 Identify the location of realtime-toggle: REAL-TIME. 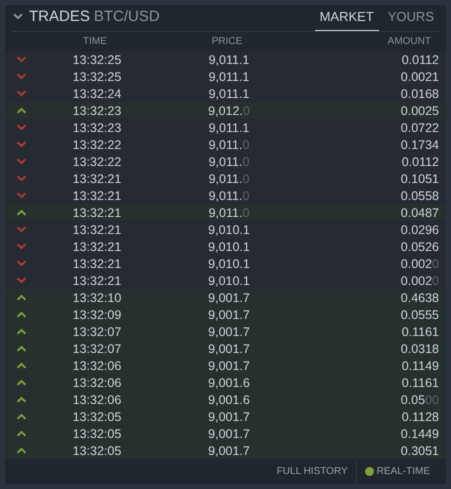
(403, 472).